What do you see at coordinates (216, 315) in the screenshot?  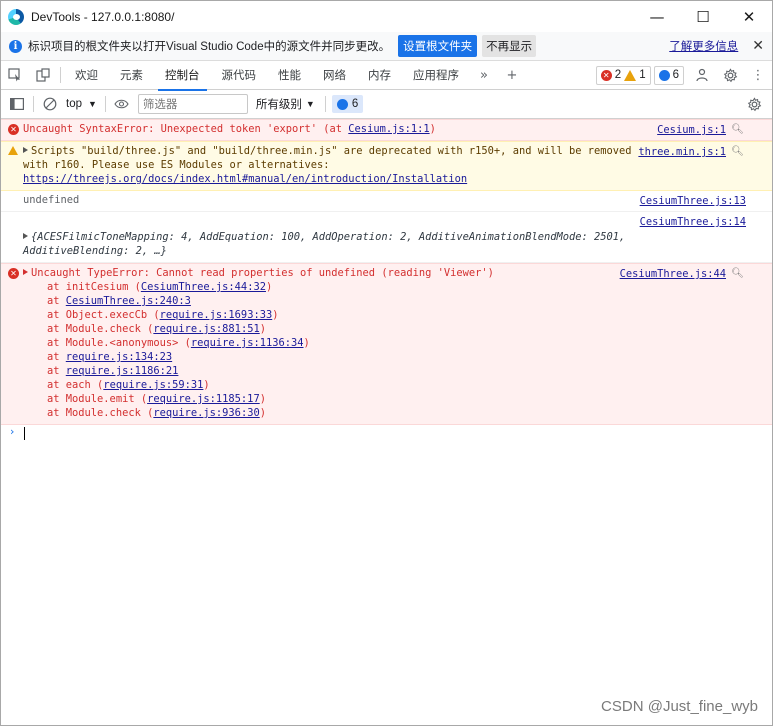 I see `frame-link: require.js:1693:33` at bounding box center [216, 315].